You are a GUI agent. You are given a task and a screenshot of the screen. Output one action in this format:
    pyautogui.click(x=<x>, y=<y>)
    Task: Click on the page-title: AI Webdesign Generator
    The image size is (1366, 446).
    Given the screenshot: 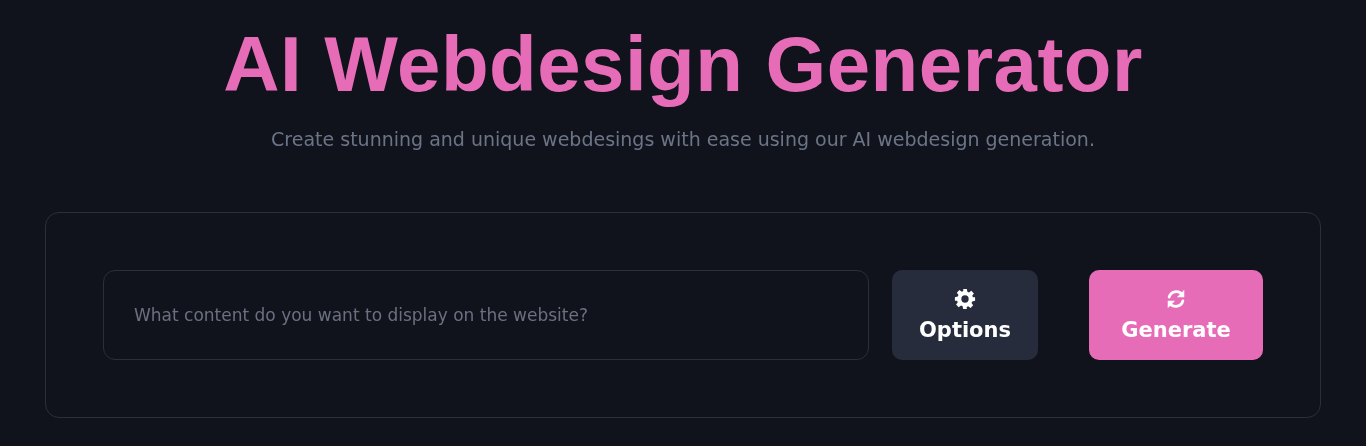 What is the action you would take?
    pyautogui.click(x=683, y=64)
    